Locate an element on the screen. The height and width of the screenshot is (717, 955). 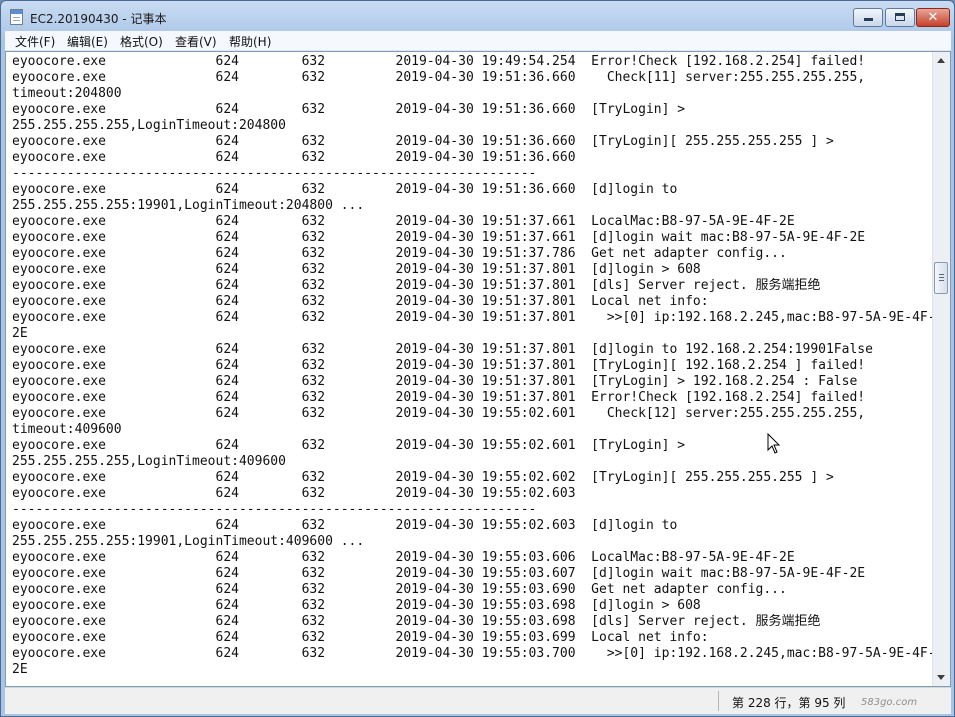
scrollbar-thumb is located at coordinates (941, 278).